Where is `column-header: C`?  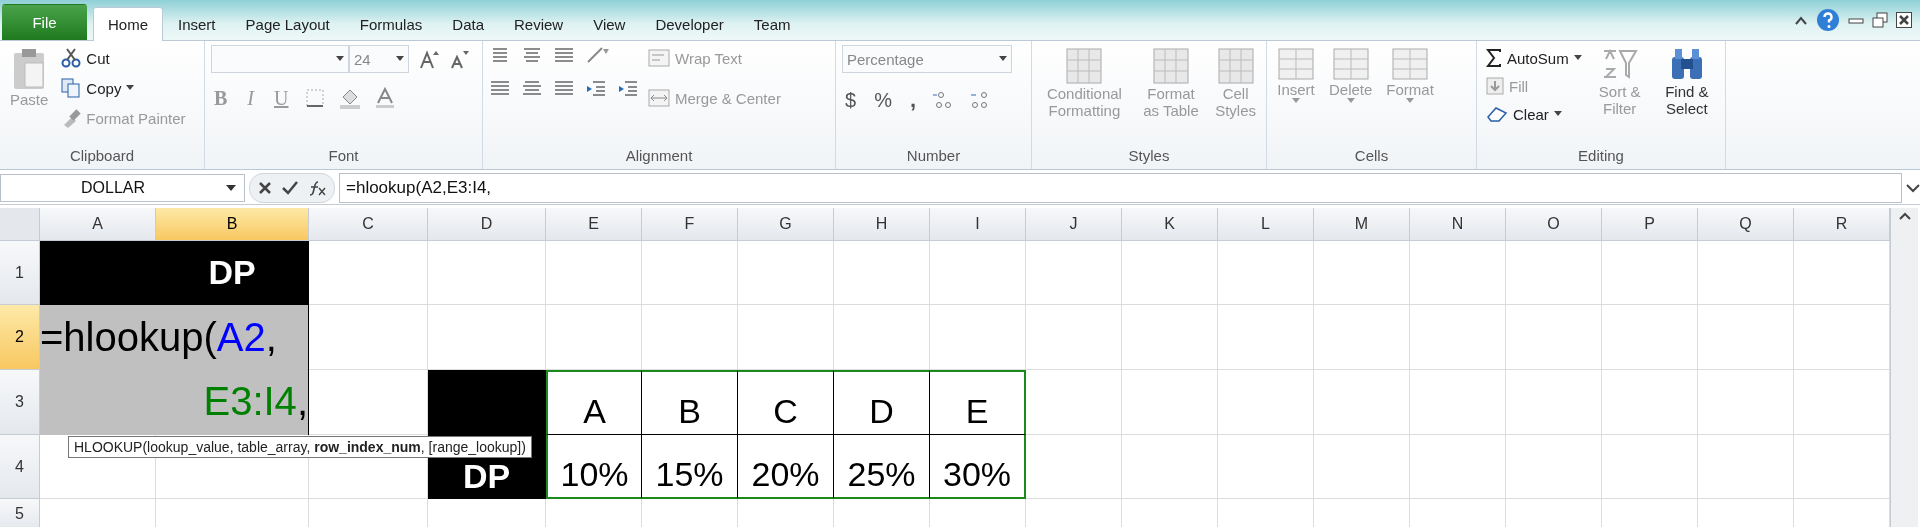 column-header: C is located at coordinates (368, 224).